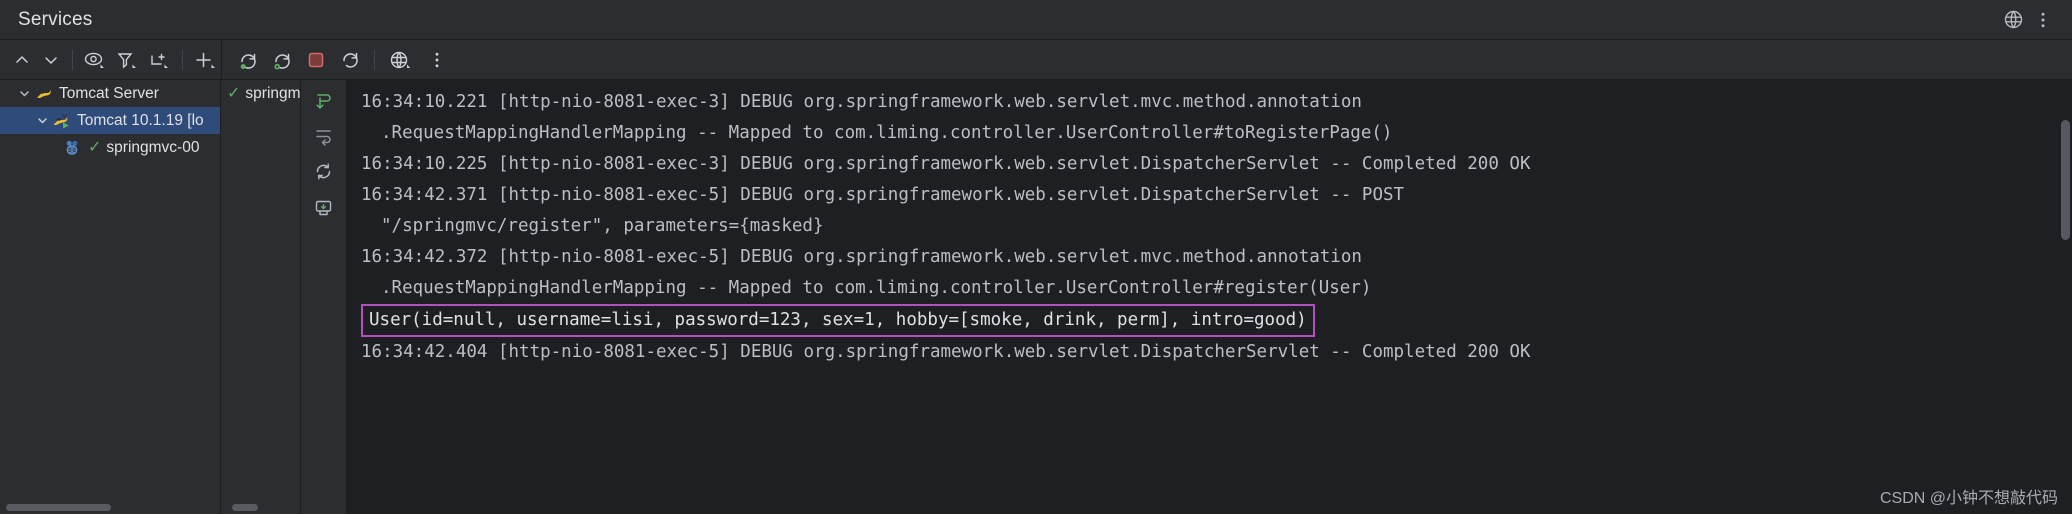  I want to click on new-group-icon, so click(159, 60).